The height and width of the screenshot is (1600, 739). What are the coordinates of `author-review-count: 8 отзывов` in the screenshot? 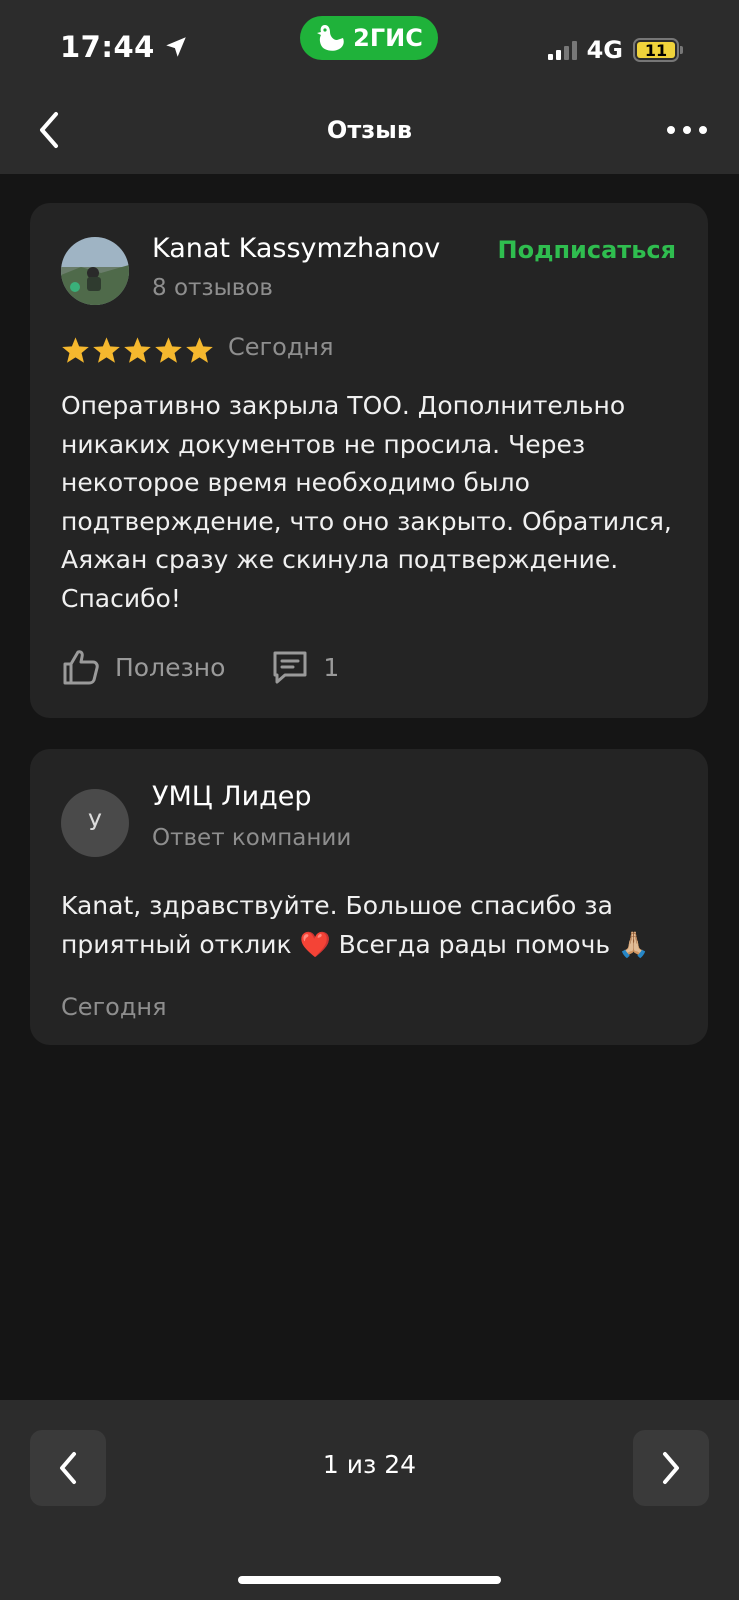 It's located at (212, 288).